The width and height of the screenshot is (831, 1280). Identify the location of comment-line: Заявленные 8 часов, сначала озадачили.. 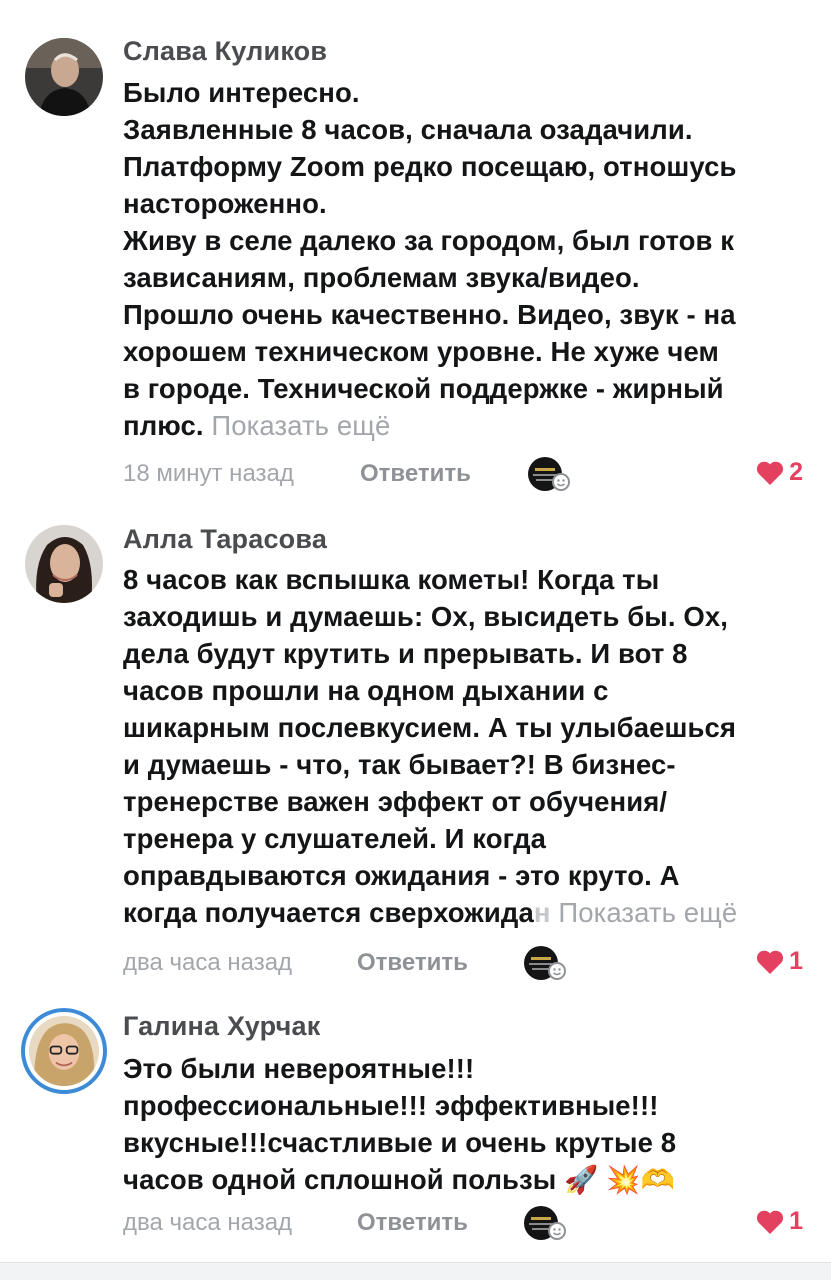
(408, 129).